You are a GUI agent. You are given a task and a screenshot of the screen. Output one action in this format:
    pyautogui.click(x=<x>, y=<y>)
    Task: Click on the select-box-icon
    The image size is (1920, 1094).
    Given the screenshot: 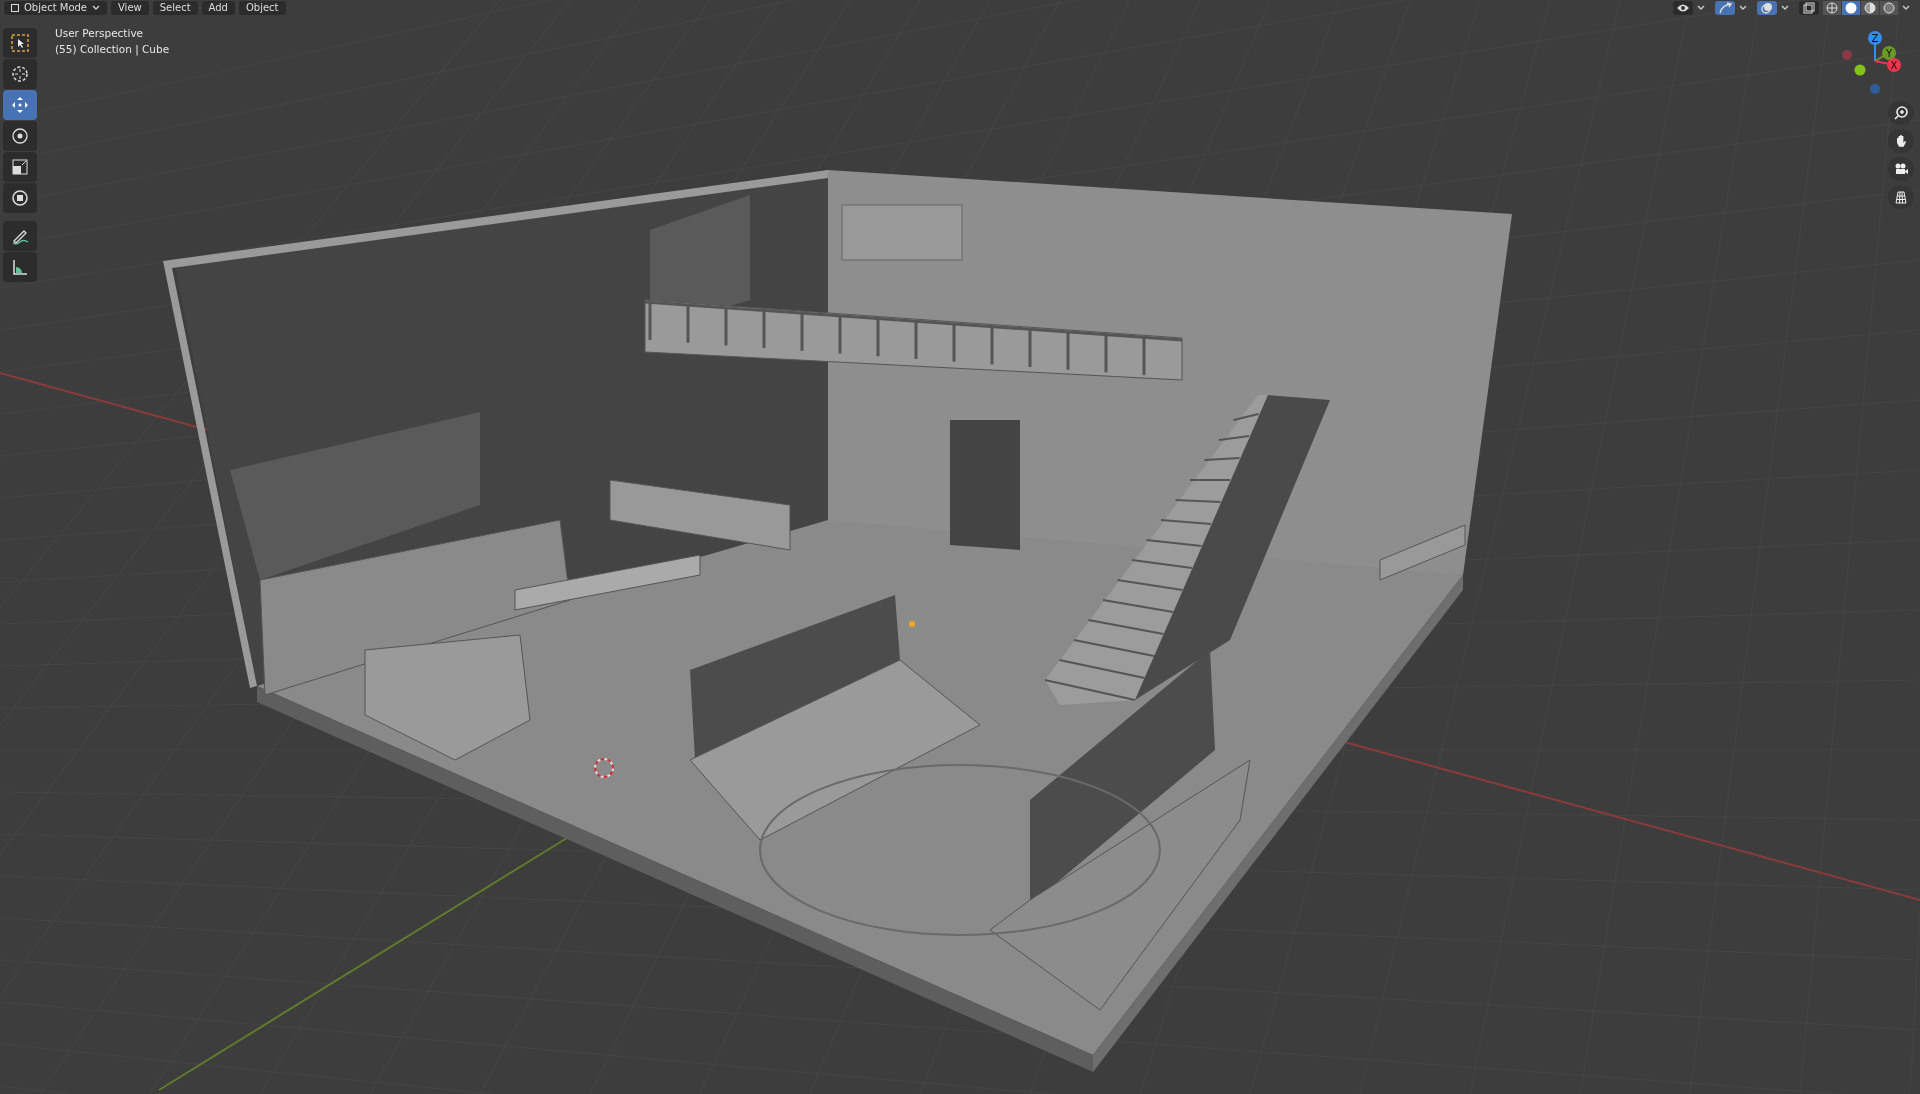 What is the action you would take?
    pyautogui.click(x=20, y=43)
    